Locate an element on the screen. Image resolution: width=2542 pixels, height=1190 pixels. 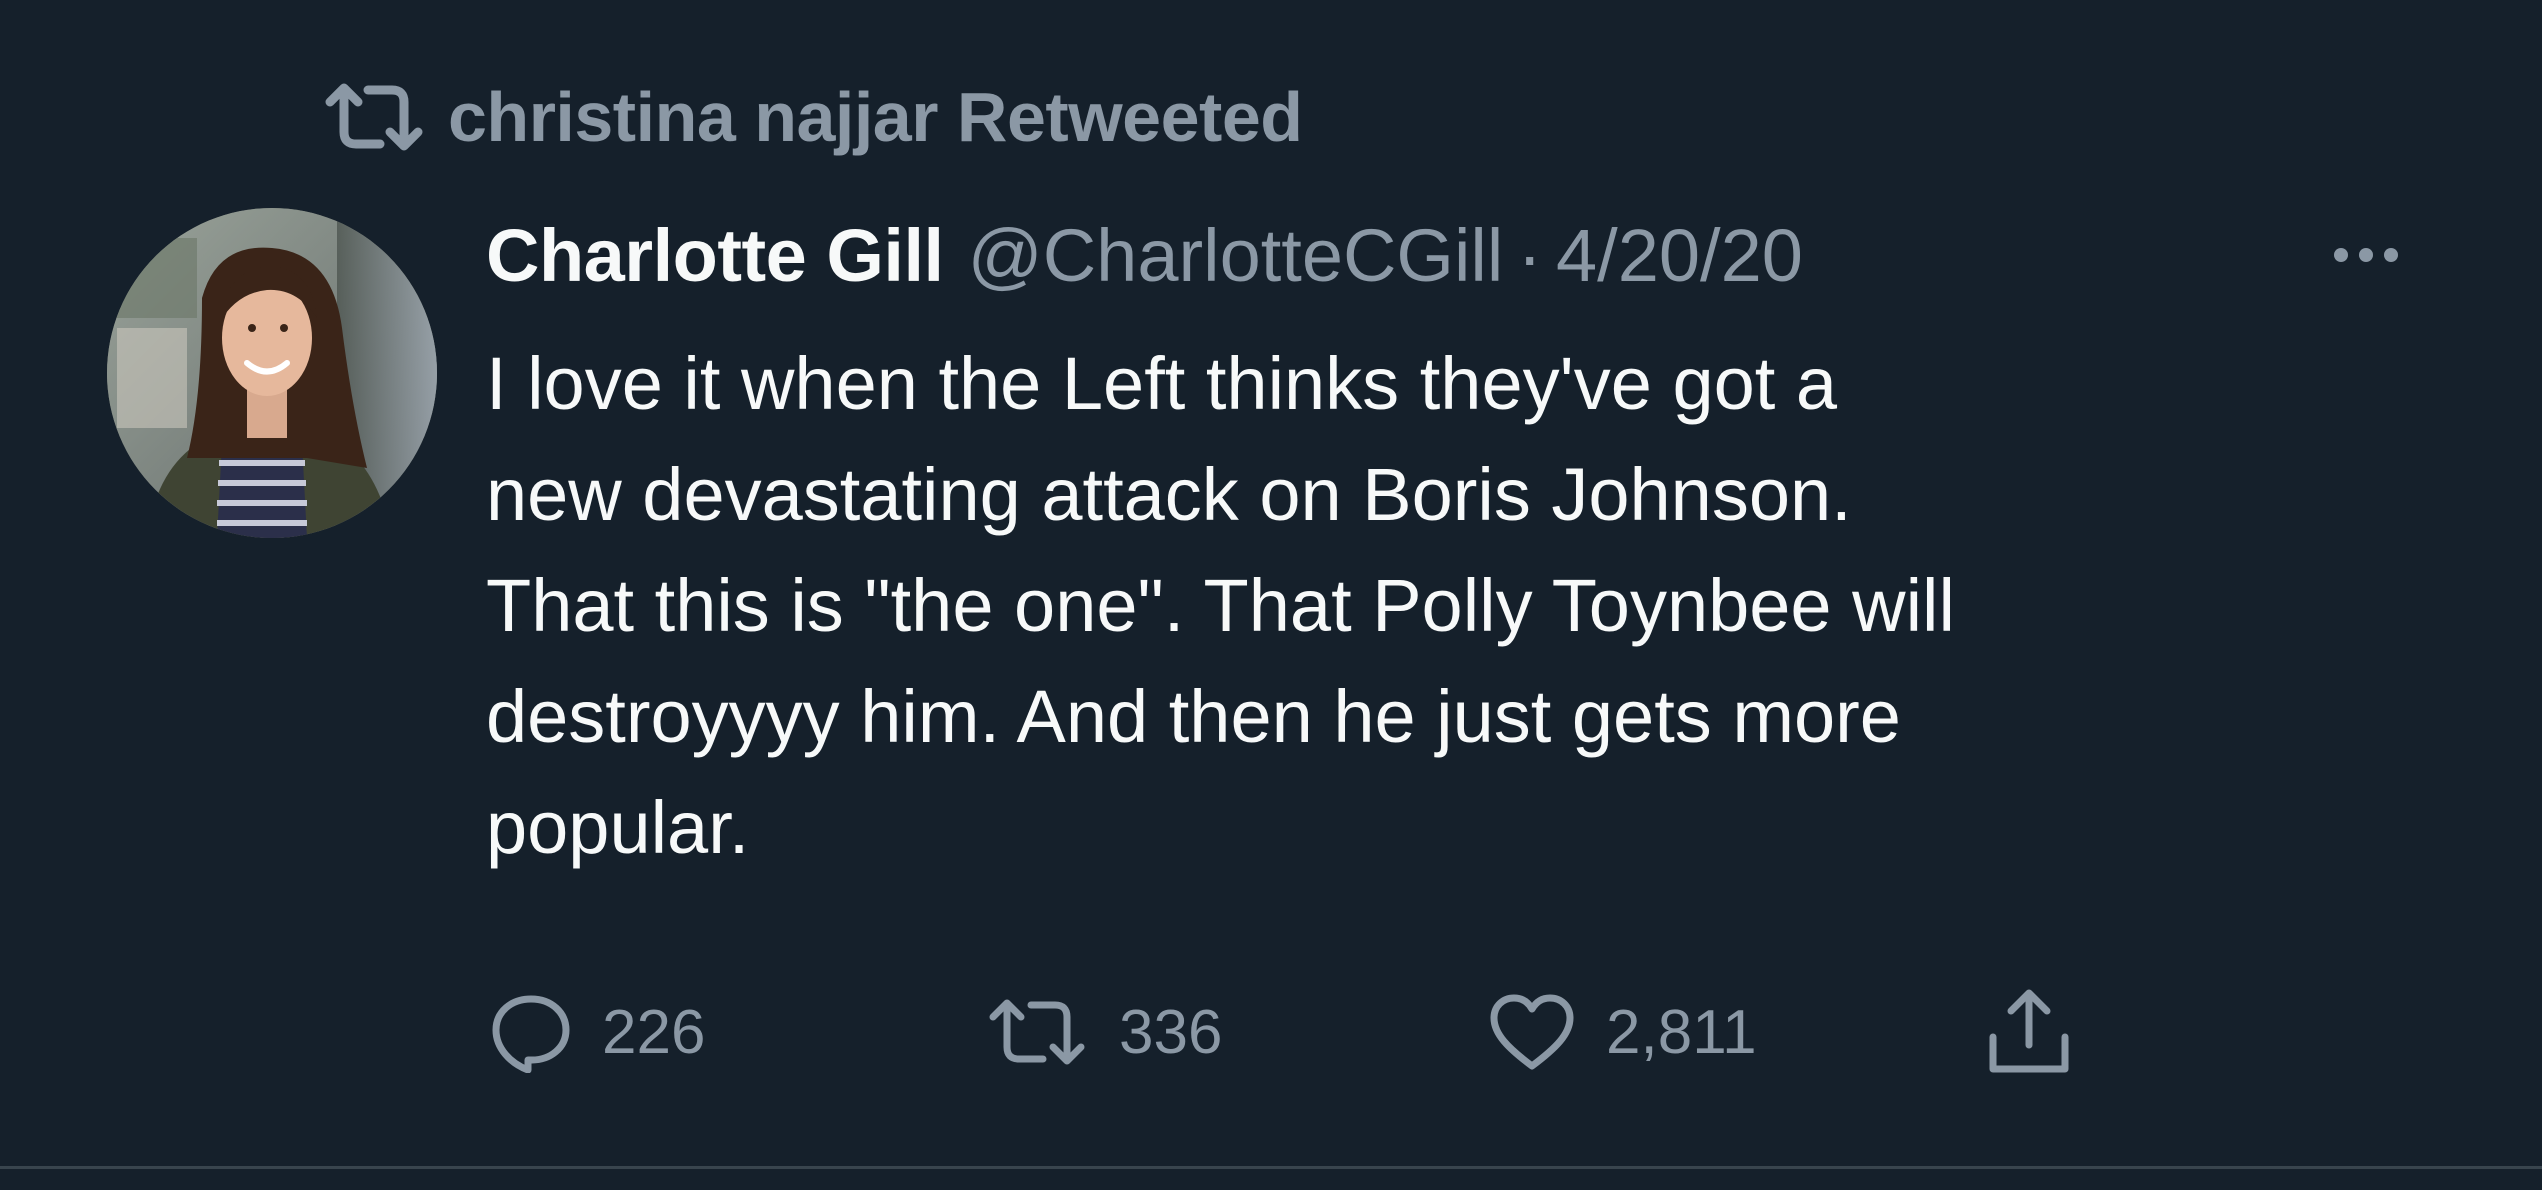
tweet-header: Charlotte Gill @CharlotteCGill · 4/20/20 is located at coordinates (1466, 255).